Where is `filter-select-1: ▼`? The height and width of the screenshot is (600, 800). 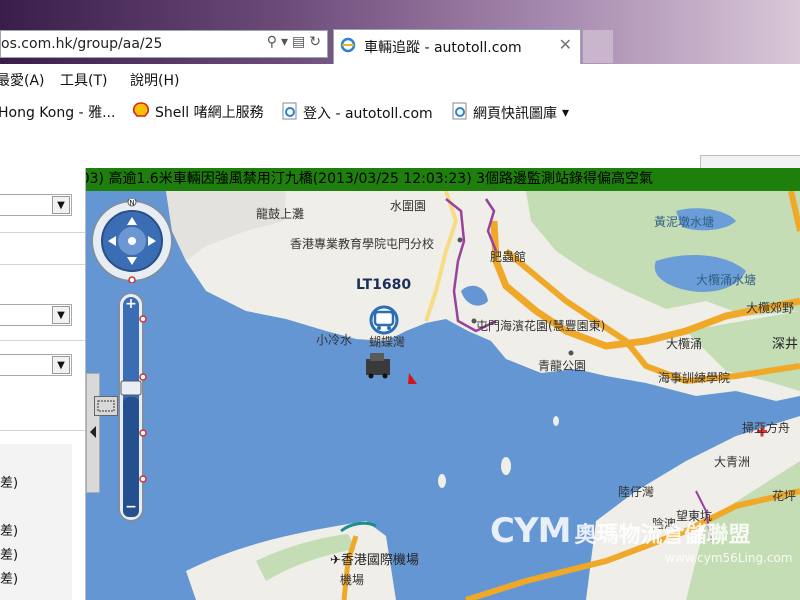
filter-select-1: ▼ is located at coordinates (36, 205).